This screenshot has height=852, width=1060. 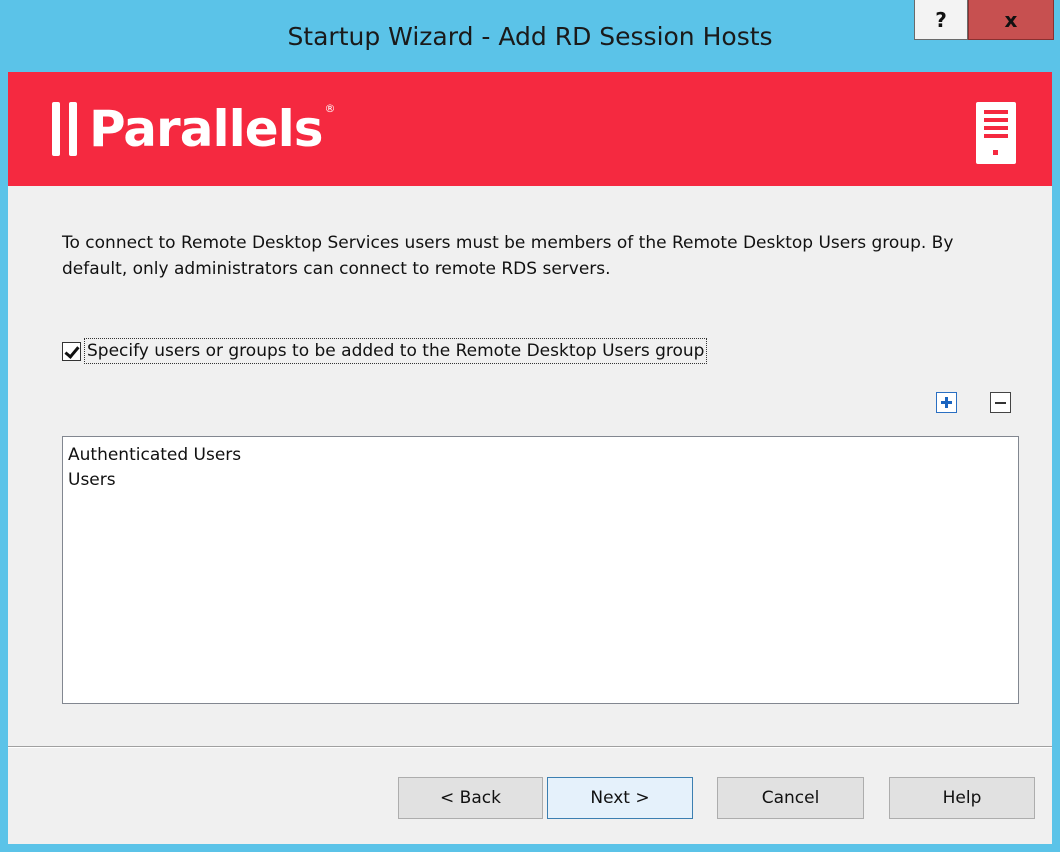 What do you see at coordinates (996, 133) in the screenshot?
I see `server-icon` at bounding box center [996, 133].